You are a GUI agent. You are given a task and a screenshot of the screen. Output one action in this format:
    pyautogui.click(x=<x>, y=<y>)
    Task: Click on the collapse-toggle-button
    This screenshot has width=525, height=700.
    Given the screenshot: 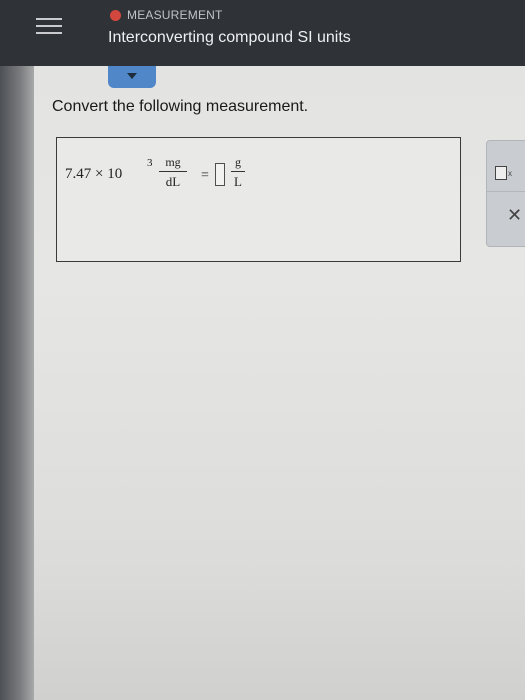 What is the action you would take?
    pyautogui.click(x=132, y=77)
    